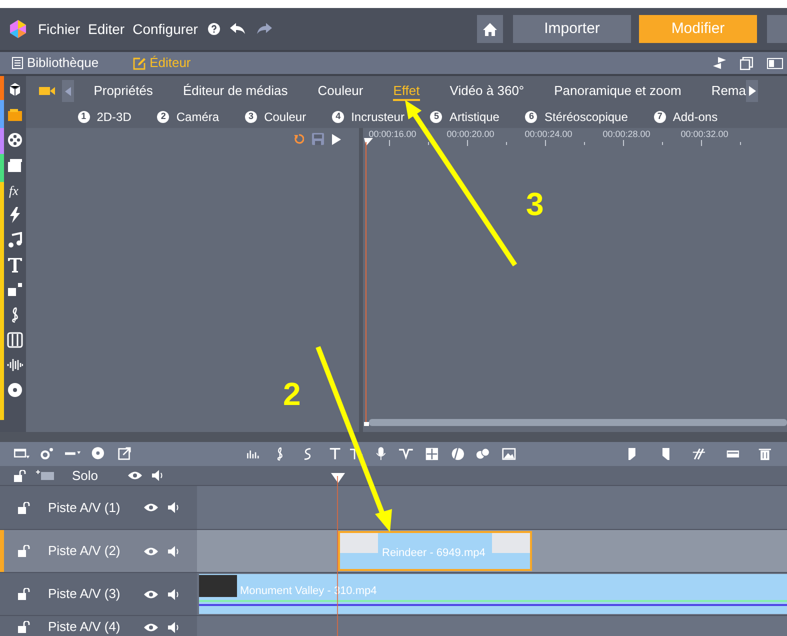  Describe the element at coordinates (55, 63) in the screenshot. I see `view-tab: Bibliothèque` at that location.